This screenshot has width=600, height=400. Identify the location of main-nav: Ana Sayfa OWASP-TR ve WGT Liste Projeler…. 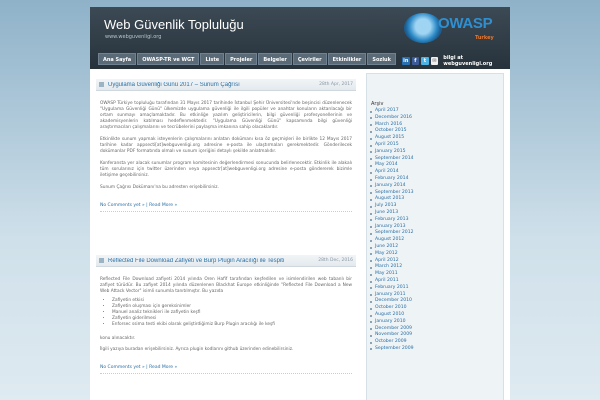
(247, 59).